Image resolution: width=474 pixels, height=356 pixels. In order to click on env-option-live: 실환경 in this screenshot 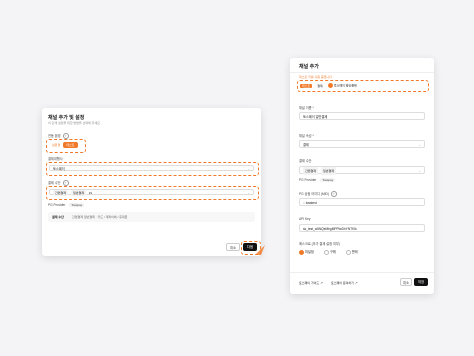, I will do `click(56, 145)`.